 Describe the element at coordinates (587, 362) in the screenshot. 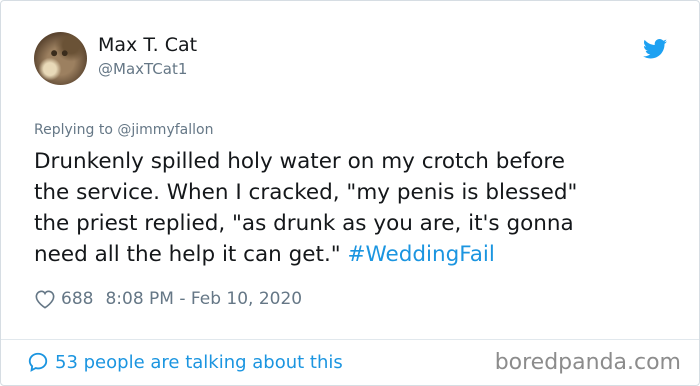

I see `watermark: boredpanda.com` at that location.